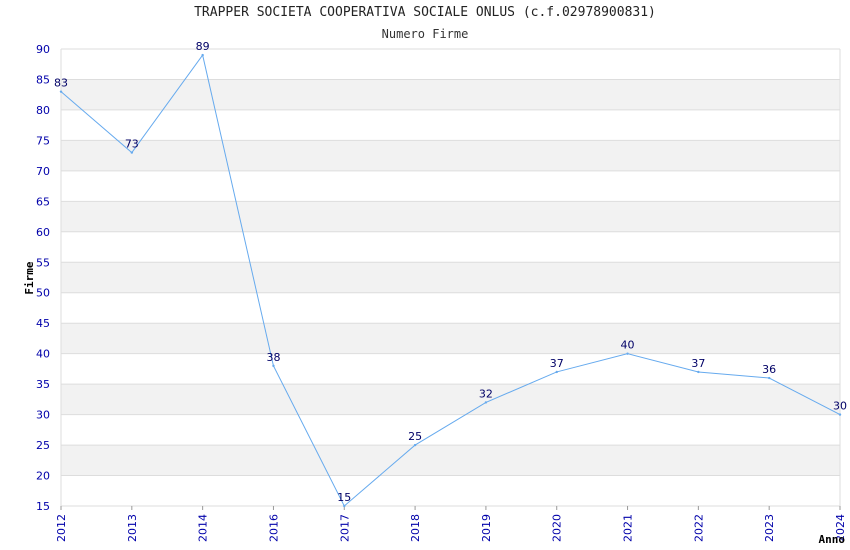 Image resolution: width=850 pixels, height=550 pixels. Describe the element at coordinates (61, 528) in the screenshot. I see `x-tick-label: 2012` at that location.